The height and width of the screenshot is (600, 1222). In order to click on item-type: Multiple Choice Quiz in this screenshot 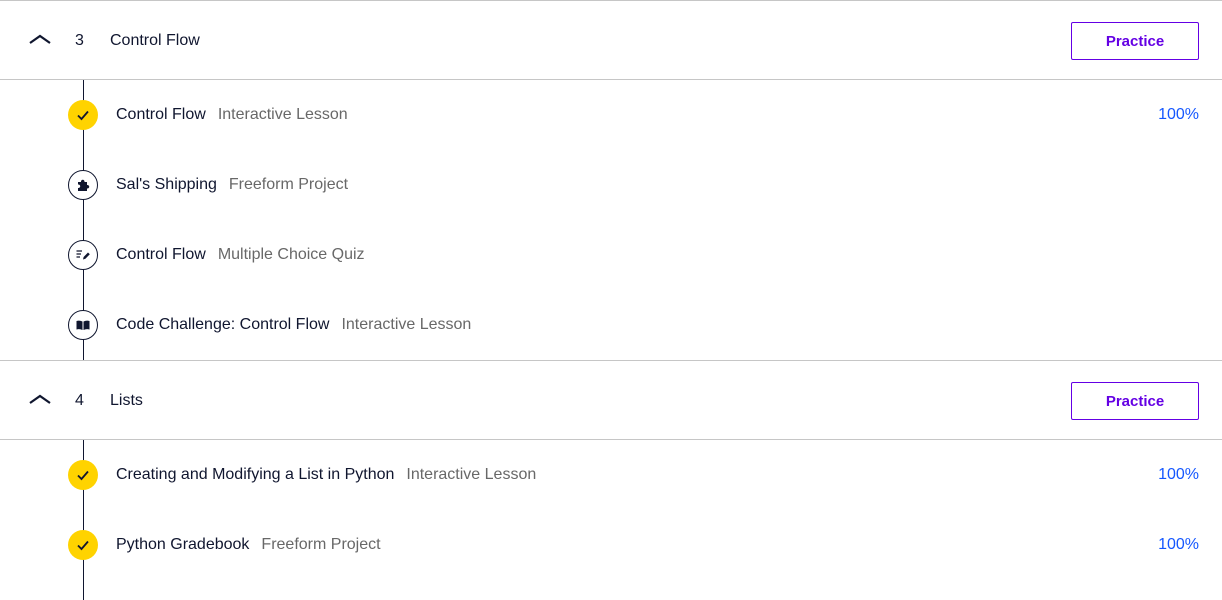, I will do `click(291, 254)`.